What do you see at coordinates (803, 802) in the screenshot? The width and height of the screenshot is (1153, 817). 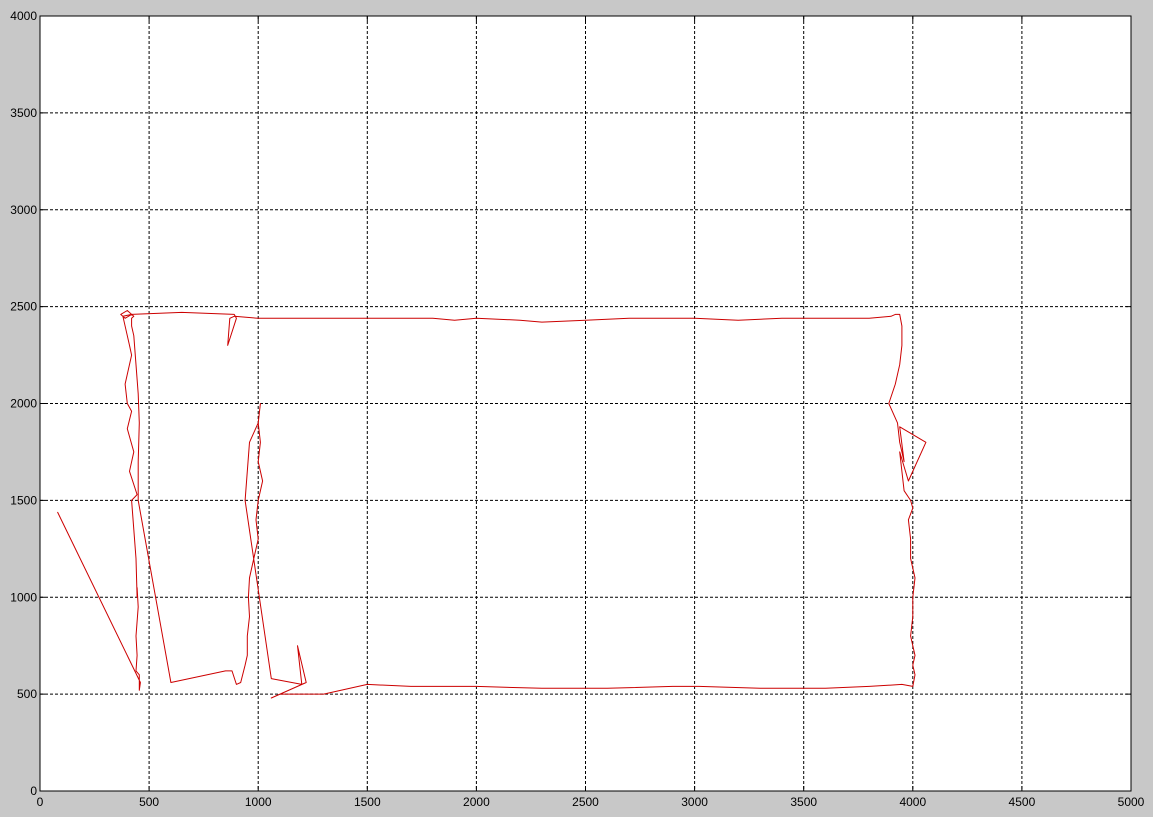 I see `x-tick-label: 3500` at bounding box center [803, 802].